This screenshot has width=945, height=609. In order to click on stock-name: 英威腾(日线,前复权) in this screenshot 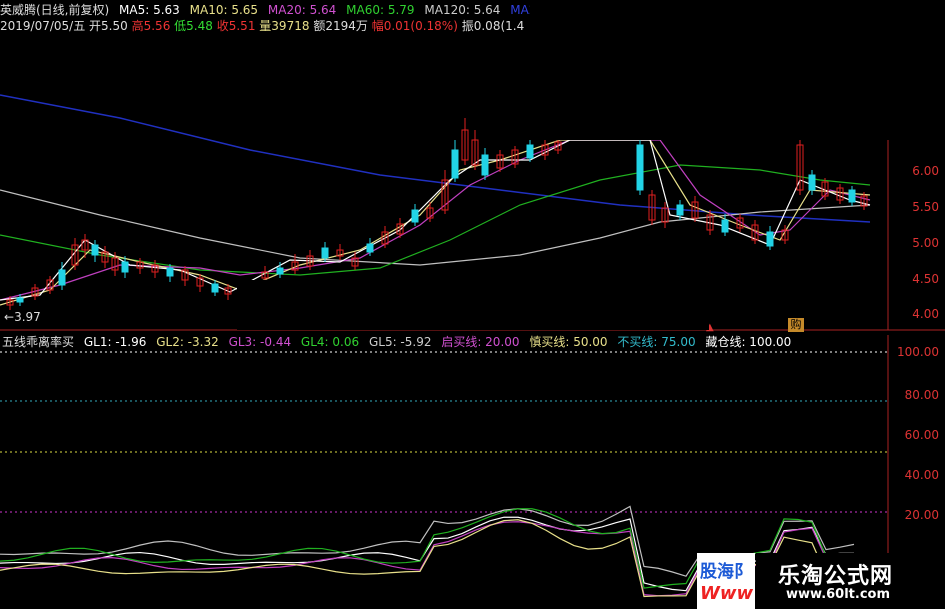, I will do `click(55, 10)`.